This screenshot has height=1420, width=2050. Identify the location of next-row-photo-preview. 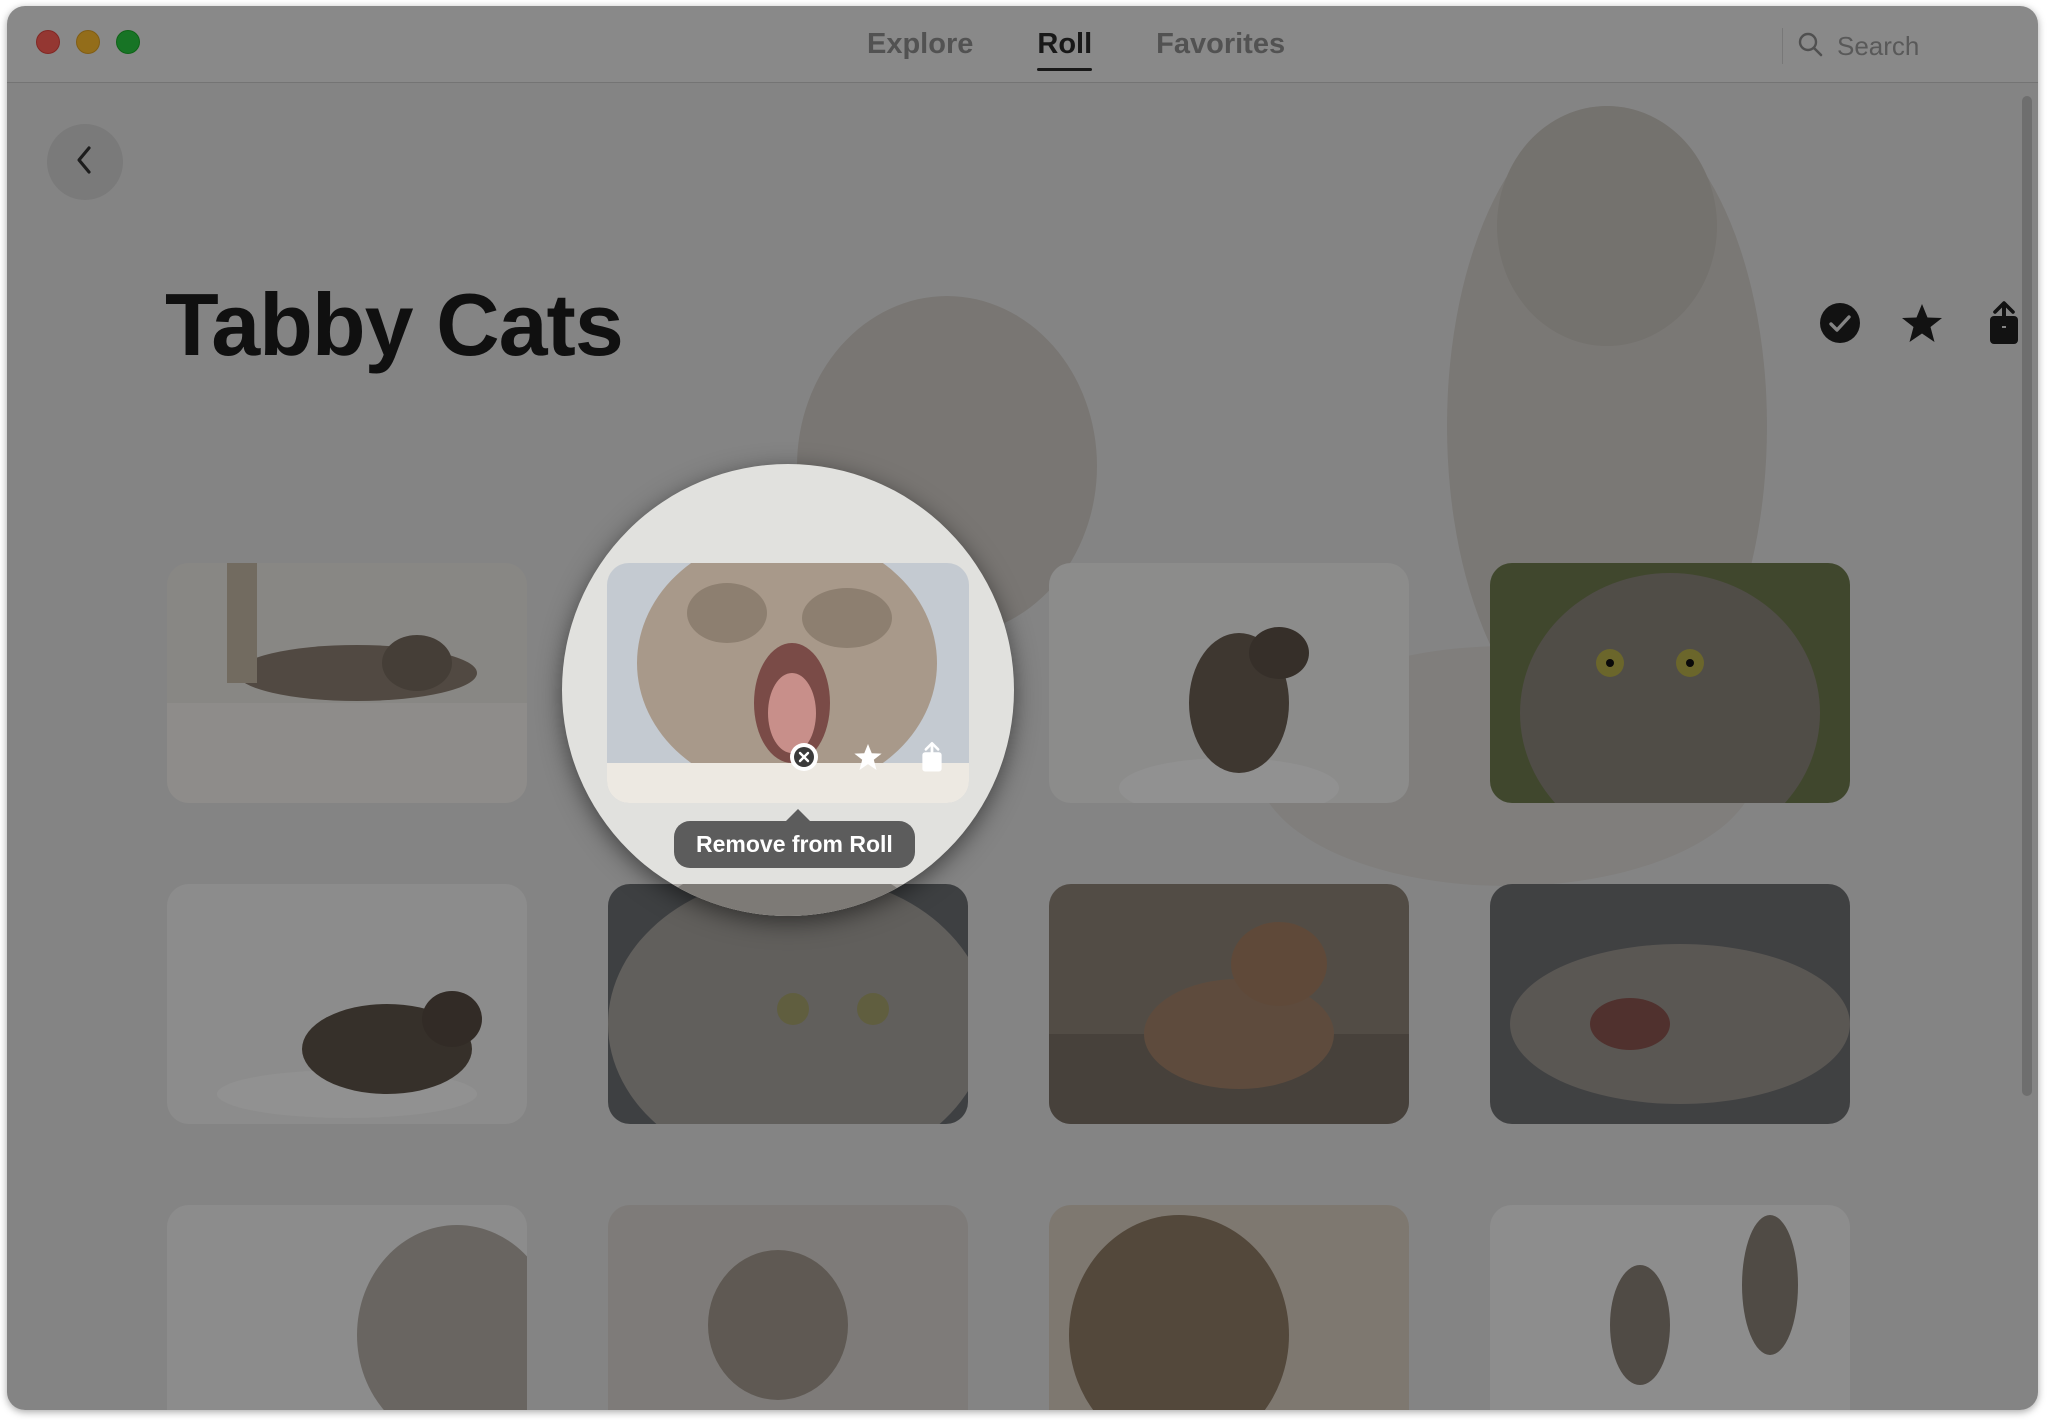
(788, 900).